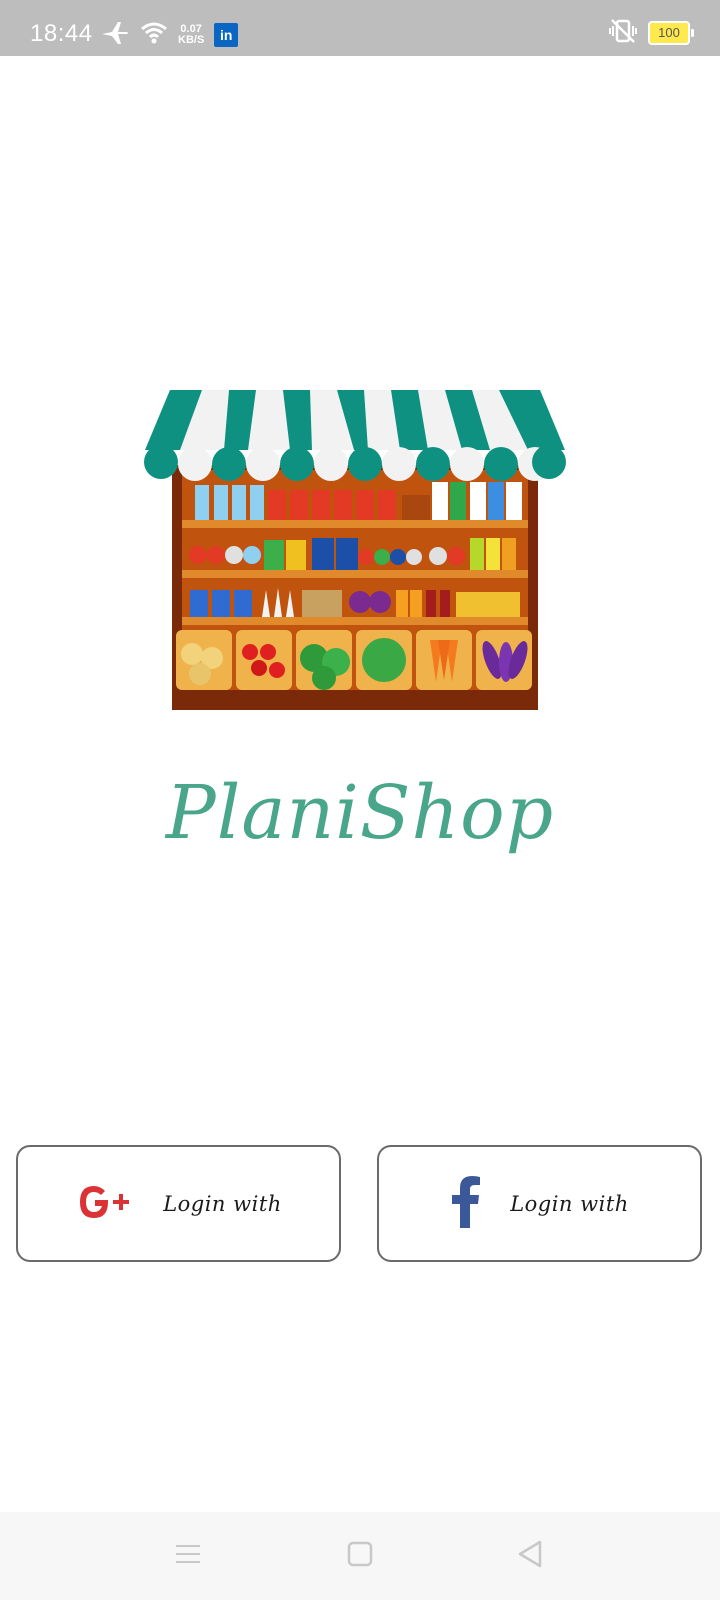 This screenshot has height=1600, width=720. I want to click on google-login-label: Login with, so click(222, 1203).